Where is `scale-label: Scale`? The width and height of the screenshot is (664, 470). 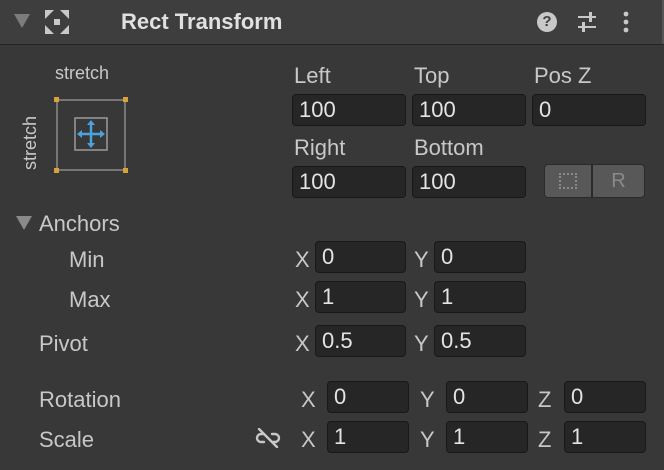 scale-label: Scale is located at coordinates (67, 439).